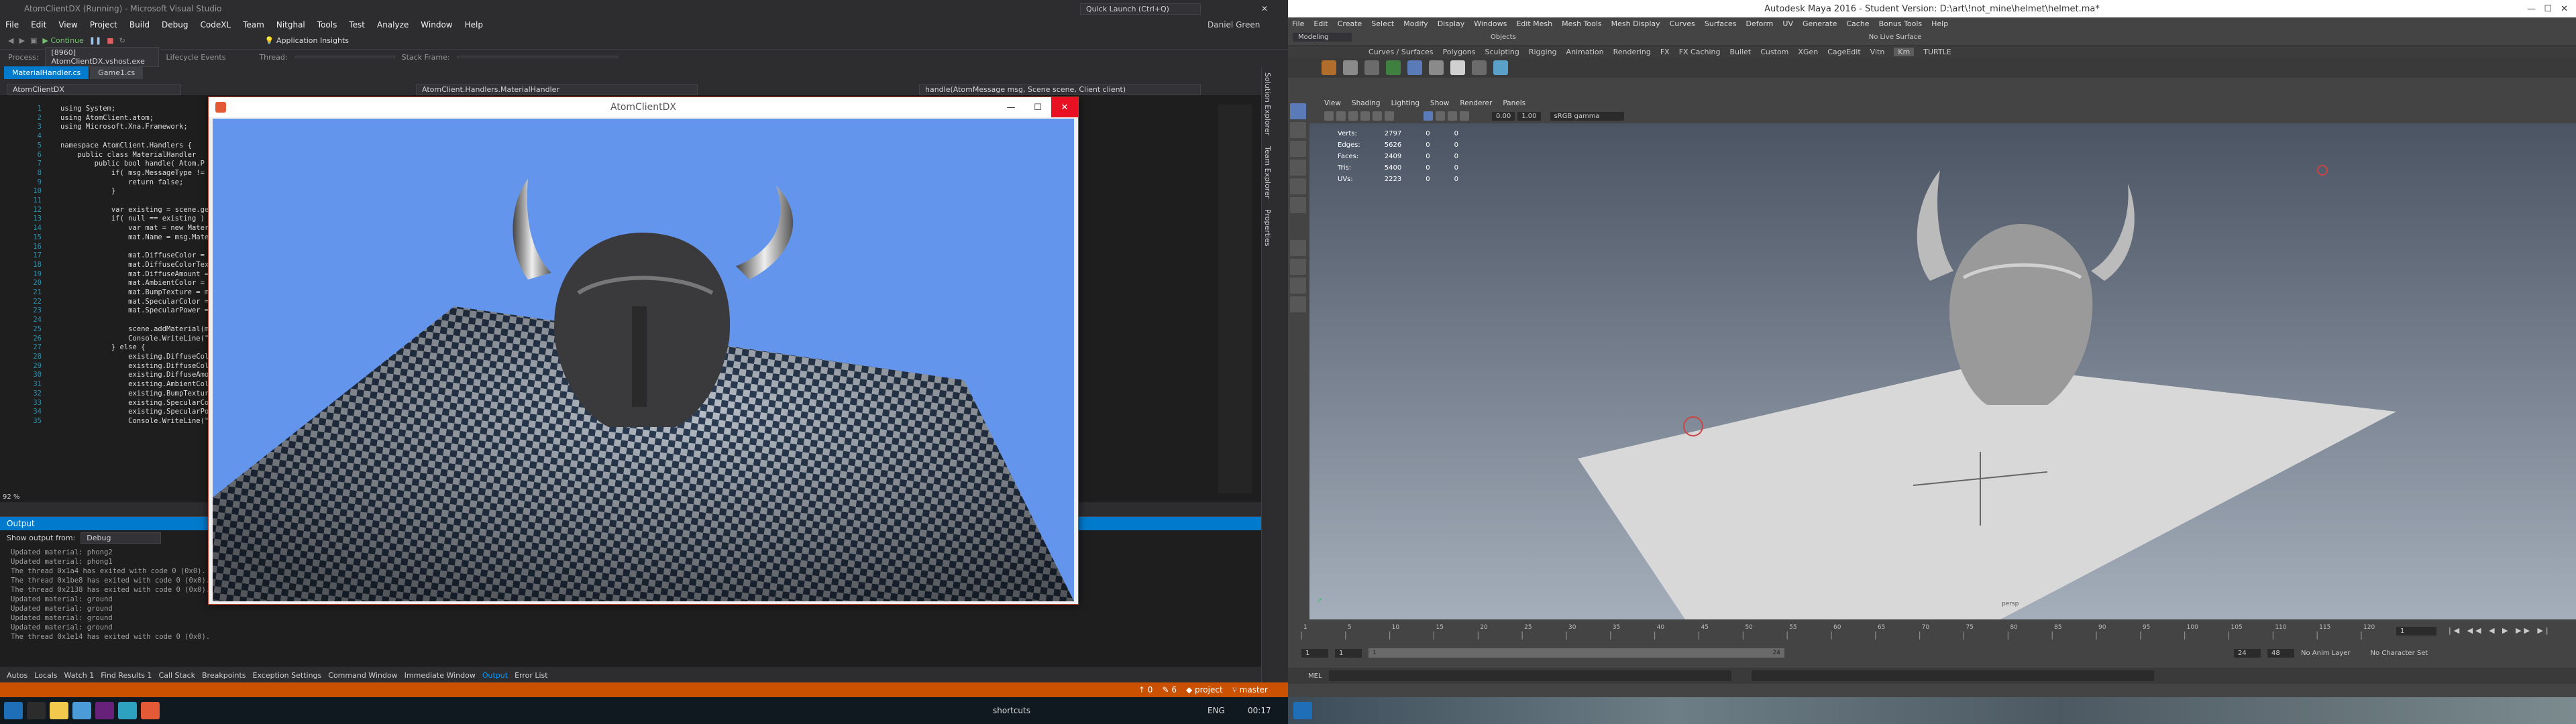 The width and height of the screenshot is (2576, 724). Describe the element at coordinates (143, 375) in the screenshot. I see `code-line: existing.DiffuseAmount` at that location.